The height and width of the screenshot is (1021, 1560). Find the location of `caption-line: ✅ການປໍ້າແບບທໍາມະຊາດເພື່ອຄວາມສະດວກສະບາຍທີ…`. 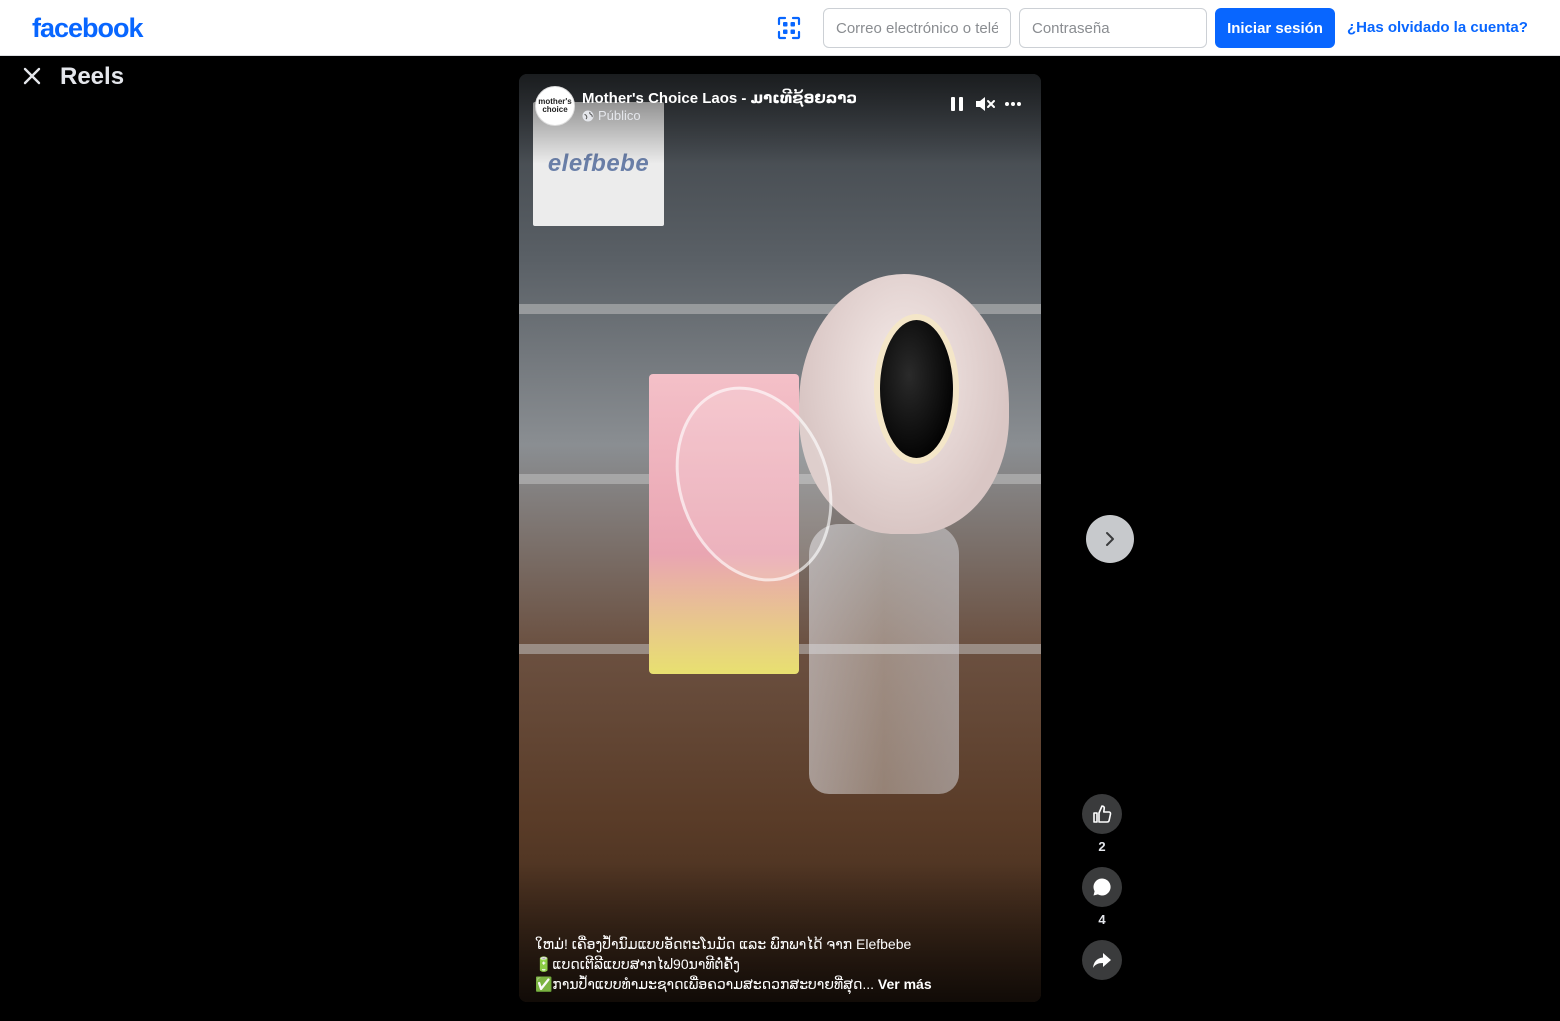

caption-line: ✅ການປໍ້າແບບທໍາມະຊາດເພື່ອຄວາມສະດວກສະບາຍທີ… is located at coordinates (780, 984).